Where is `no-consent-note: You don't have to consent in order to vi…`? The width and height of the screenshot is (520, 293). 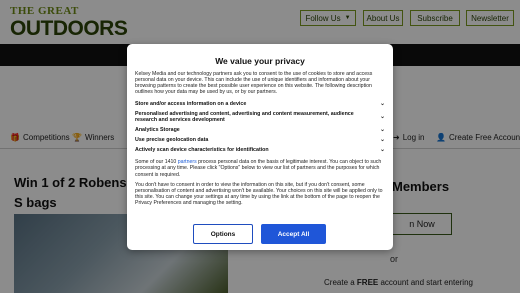
no-consent-note: You don't have to consent in order to vi… is located at coordinates (259, 193).